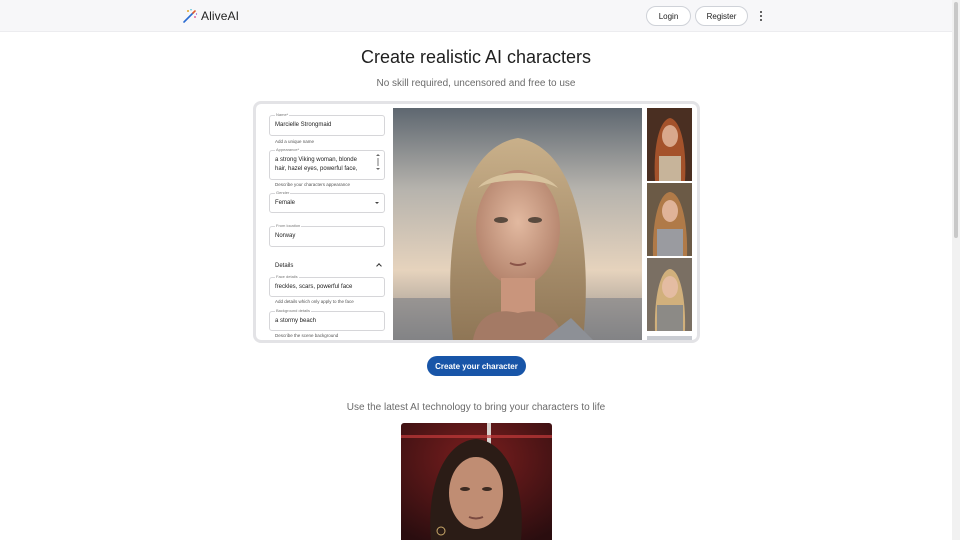 This screenshot has width=960, height=540. What do you see at coordinates (330, 266) in the screenshot?
I see `details-accordion-header: Details` at bounding box center [330, 266].